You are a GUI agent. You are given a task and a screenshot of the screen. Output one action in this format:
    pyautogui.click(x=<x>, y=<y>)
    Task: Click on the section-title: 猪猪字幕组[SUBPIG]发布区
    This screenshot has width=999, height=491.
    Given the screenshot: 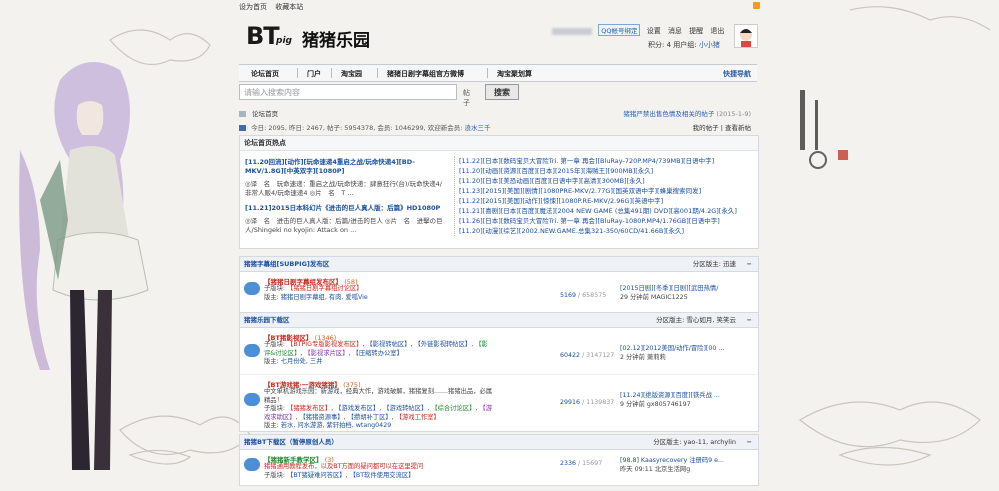 What is the action you would take?
    pyautogui.click(x=286, y=264)
    